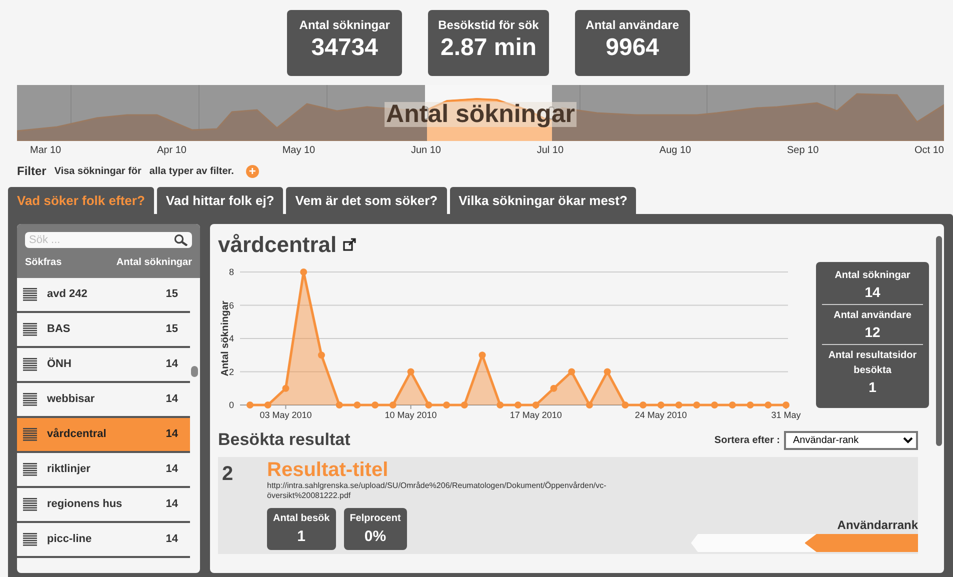 The image size is (953, 577). What do you see at coordinates (103, 295) in the screenshot?
I see `list-item: avd 242 15` at bounding box center [103, 295].